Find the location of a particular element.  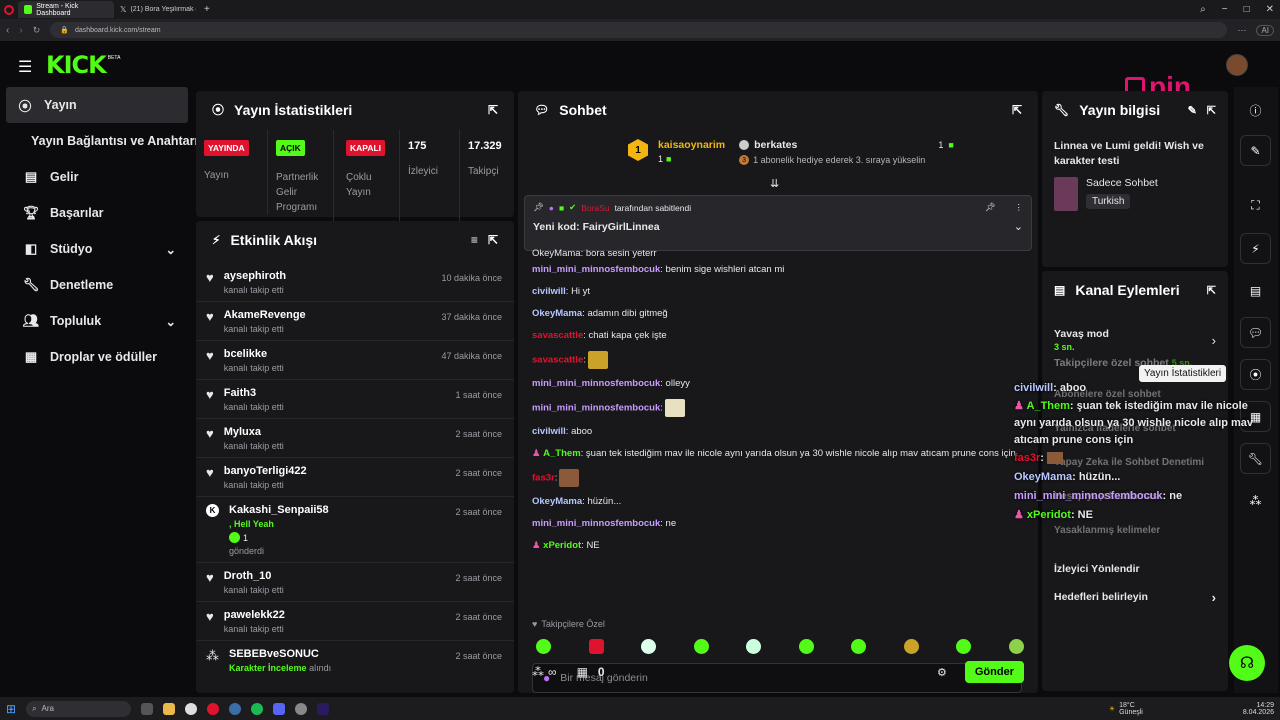

action-banned-words: Yasaklanmış kelimeler is located at coordinates (1135, 540).